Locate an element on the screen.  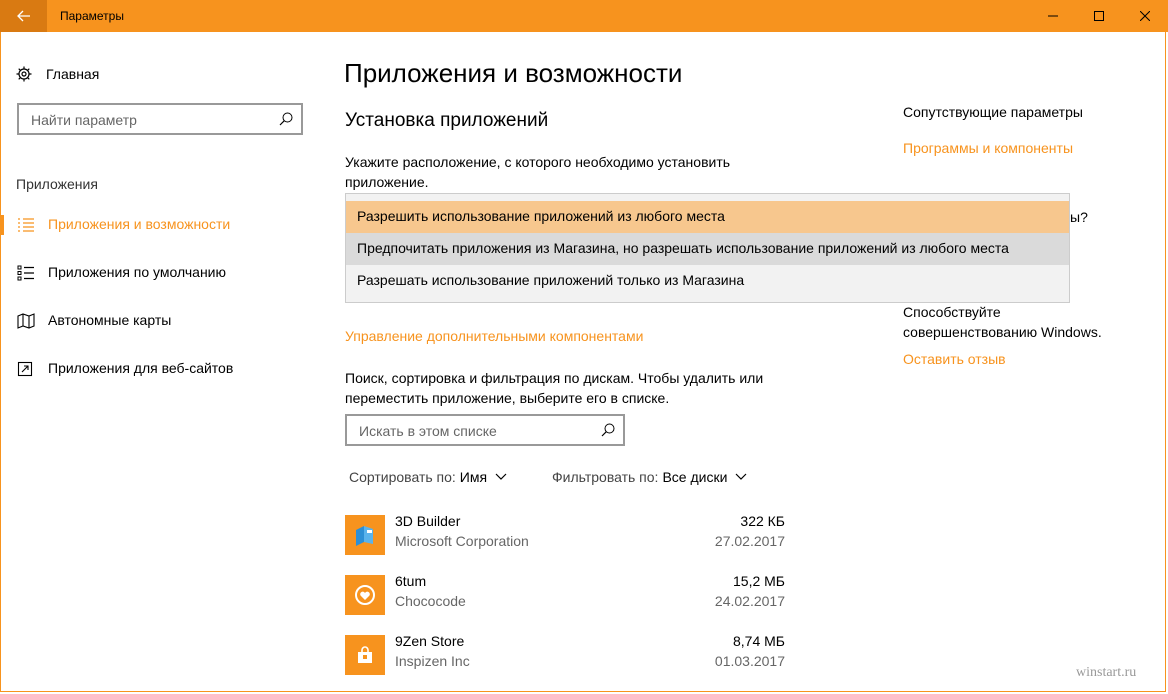
sort-dropdown: Сортировать по: Имя is located at coordinates (428, 477).